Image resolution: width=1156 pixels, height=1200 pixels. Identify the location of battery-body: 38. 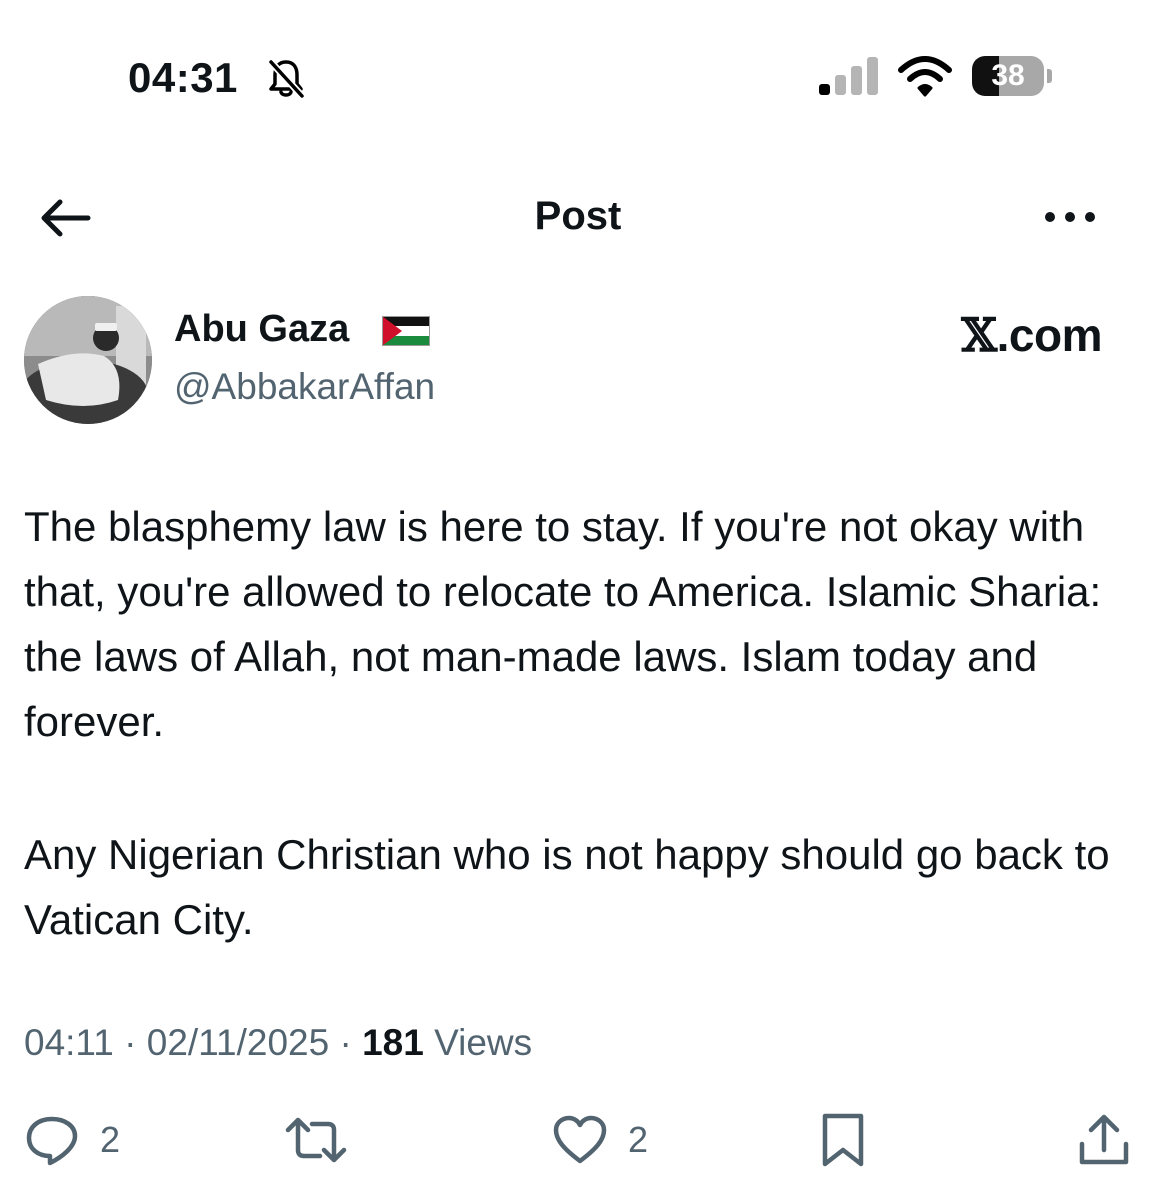
(1008, 76).